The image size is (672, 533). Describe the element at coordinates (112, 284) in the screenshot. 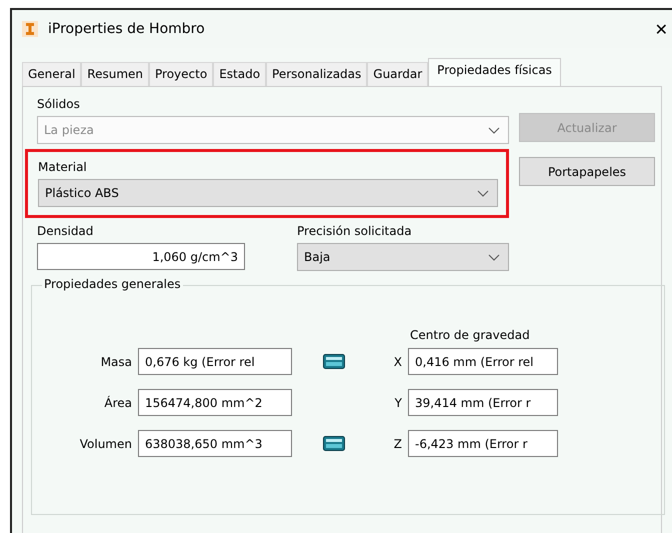

I see `group-title: Propiedades generales` at that location.